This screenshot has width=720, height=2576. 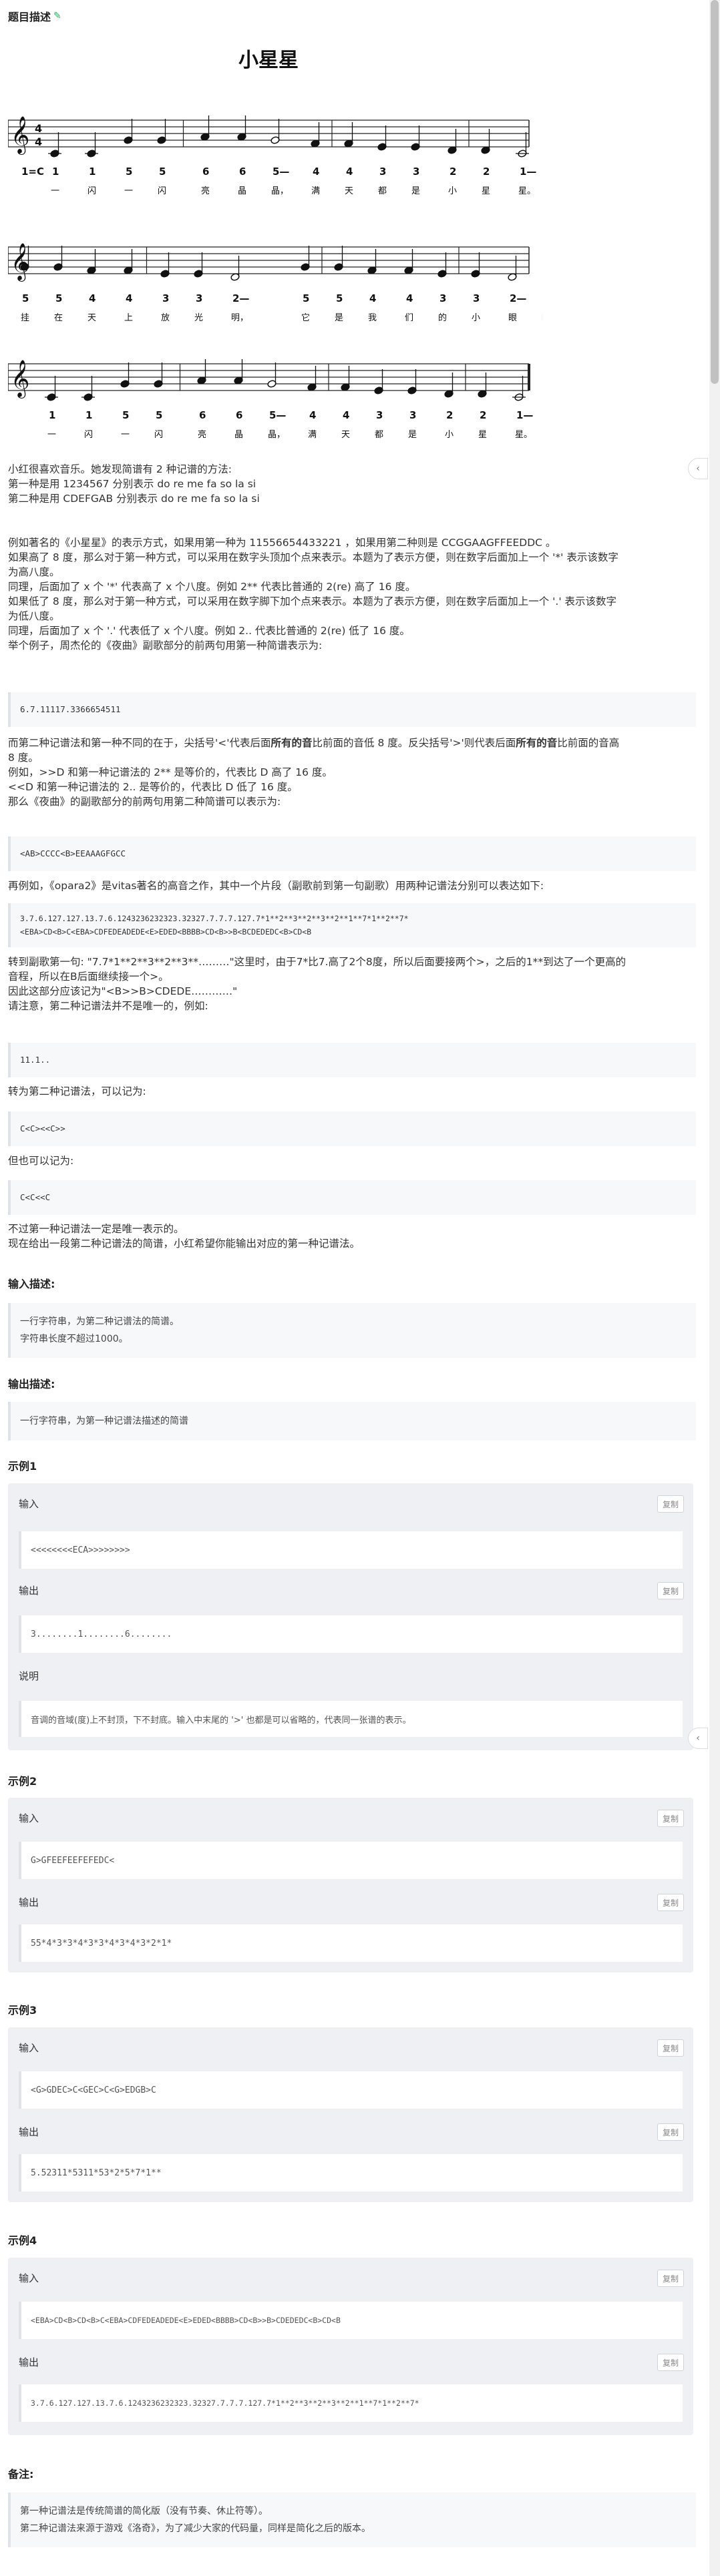 What do you see at coordinates (351, 1943) in the screenshot?
I see `sample-output-box: 55*4*3*3*4*3*3*4*3*4*3*2*1*` at bounding box center [351, 1943].